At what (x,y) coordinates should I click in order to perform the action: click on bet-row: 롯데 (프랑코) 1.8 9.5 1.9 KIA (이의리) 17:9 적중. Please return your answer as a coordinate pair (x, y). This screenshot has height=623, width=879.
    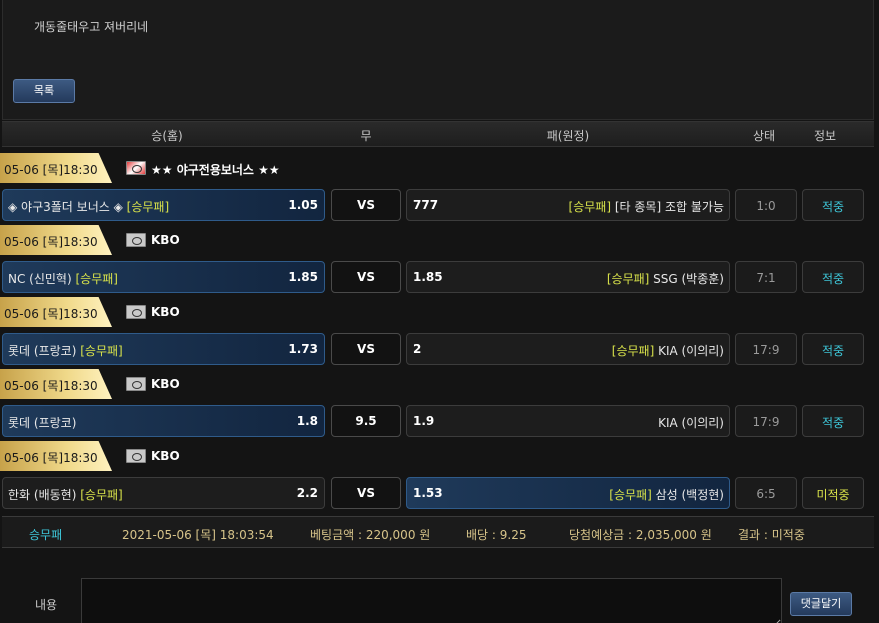
    Looking at the image, I should click on (439, 422).